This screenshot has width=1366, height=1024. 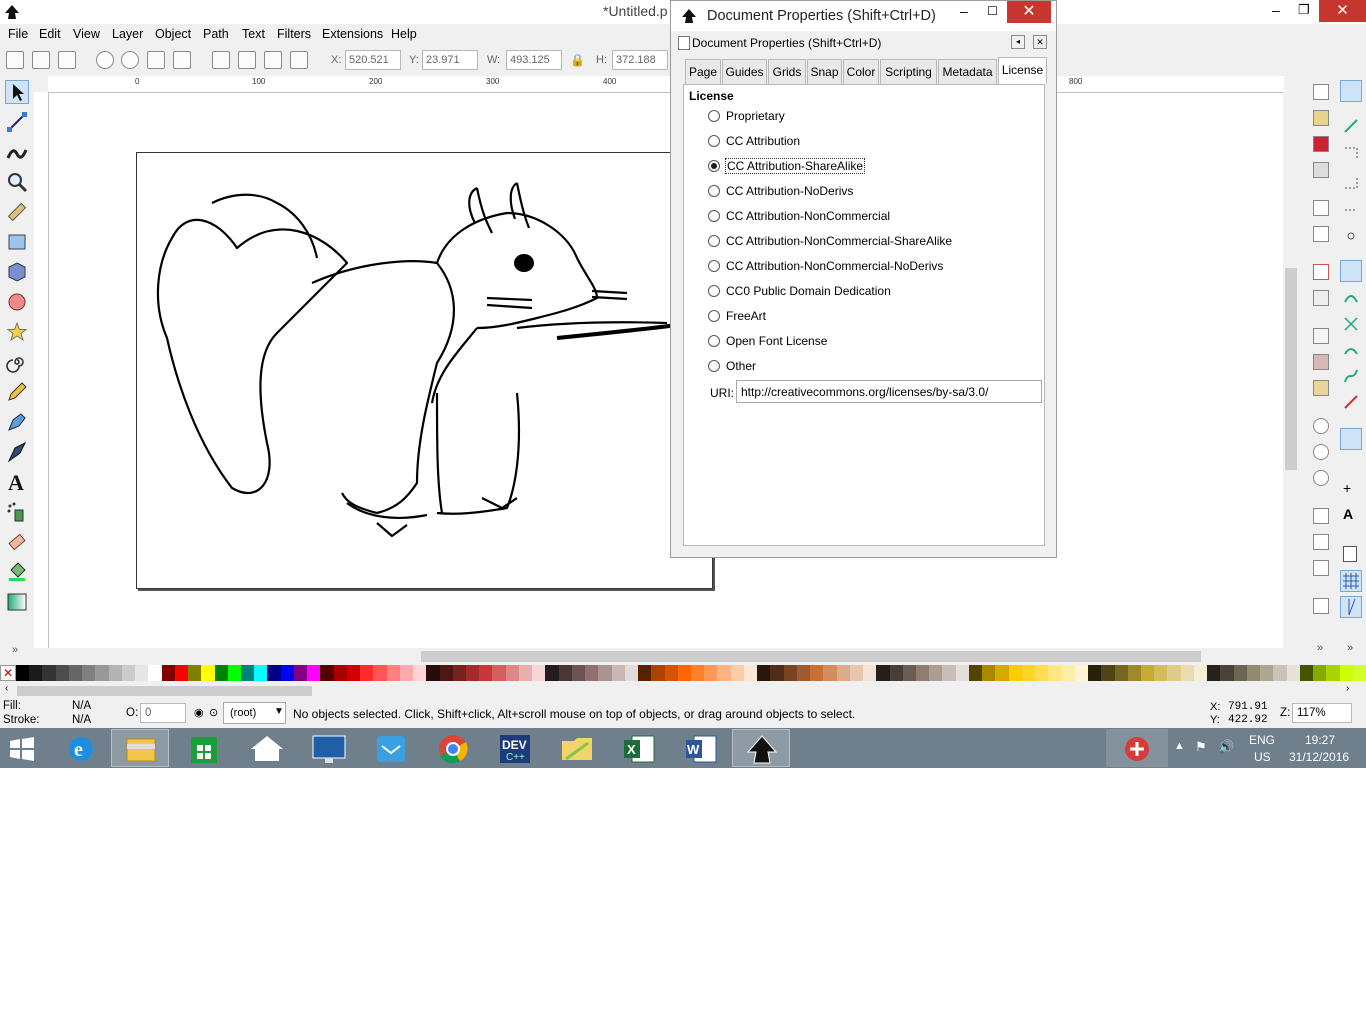 I want to click on zoom-field: 117%, so click(x=1322, y=713).